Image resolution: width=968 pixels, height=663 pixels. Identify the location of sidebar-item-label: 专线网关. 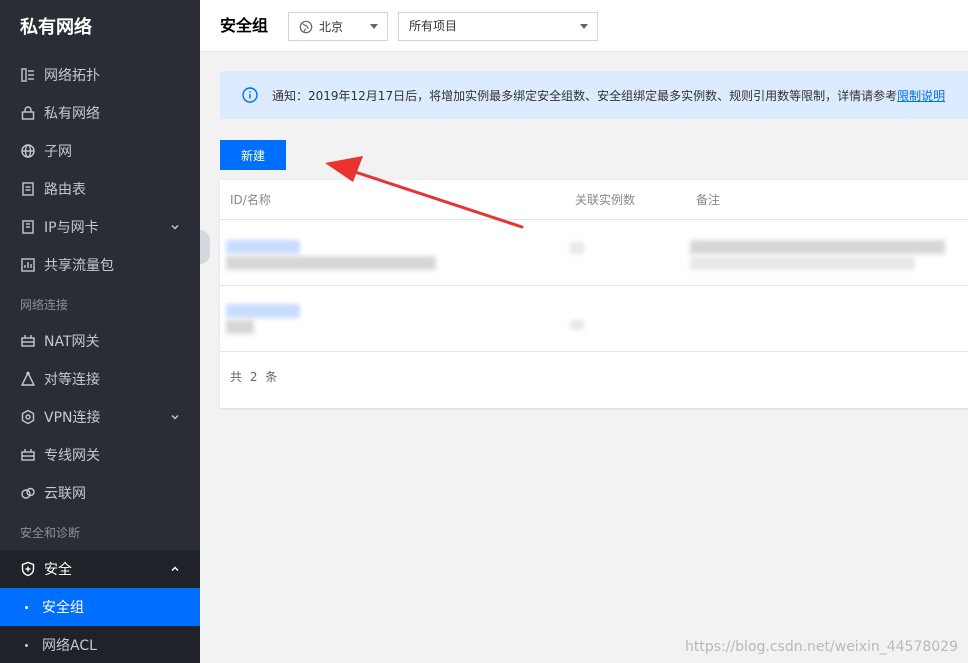
(72, 456).